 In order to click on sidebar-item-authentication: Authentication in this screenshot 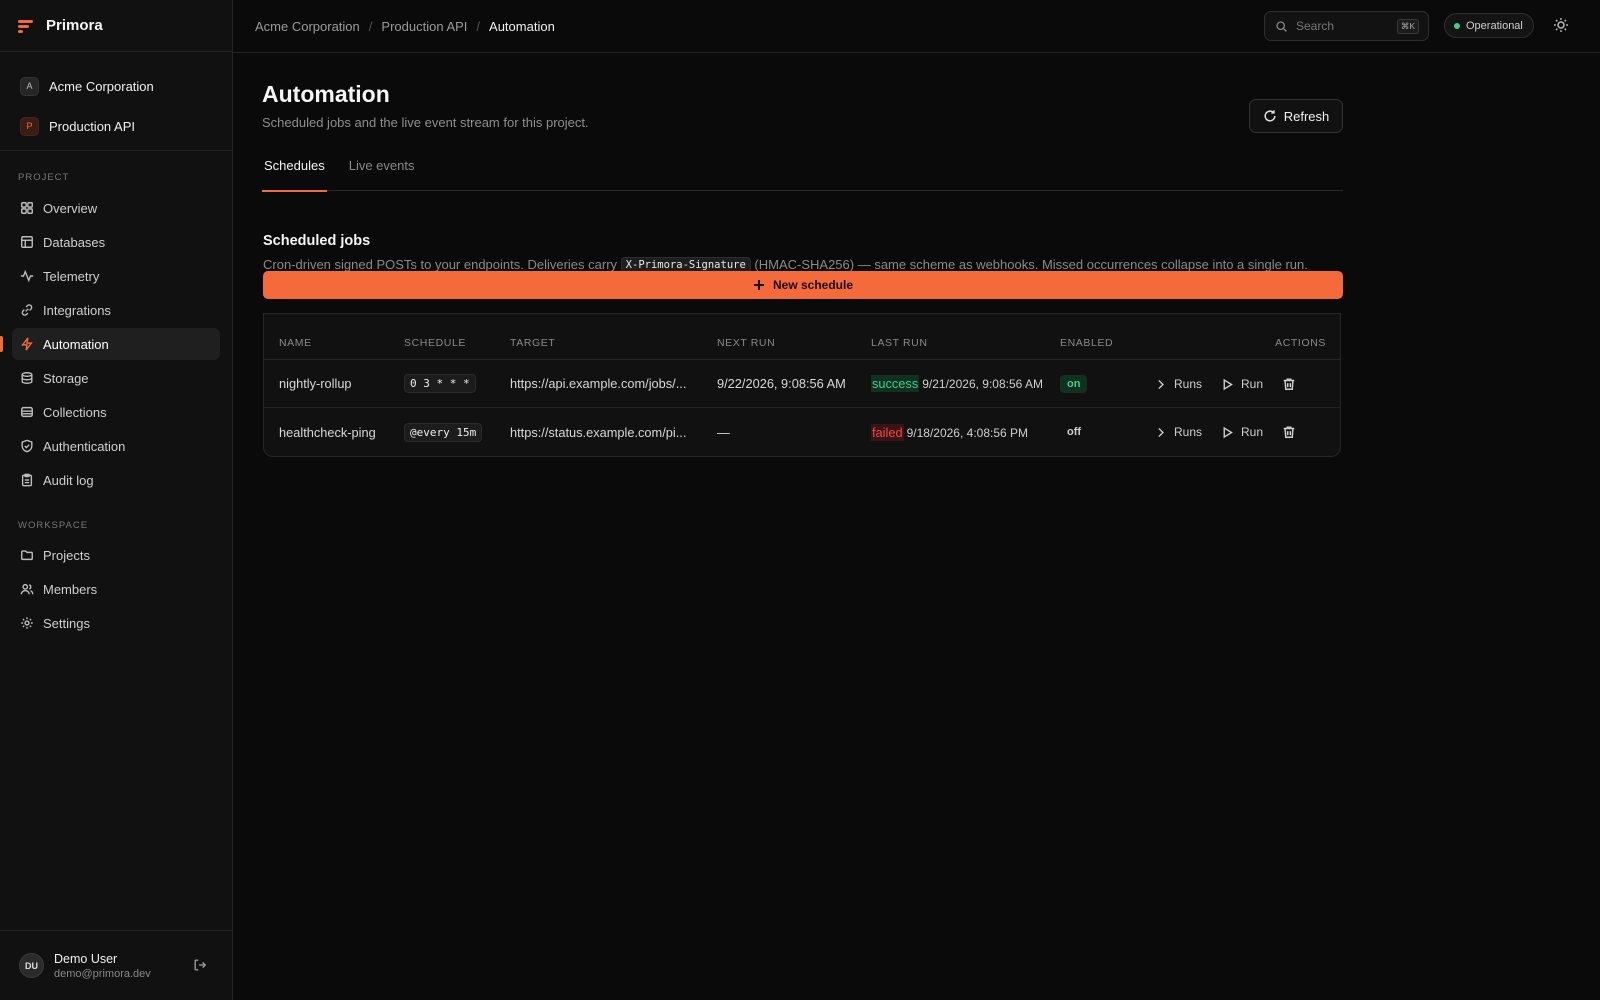, I will do `click(116, 446)`.